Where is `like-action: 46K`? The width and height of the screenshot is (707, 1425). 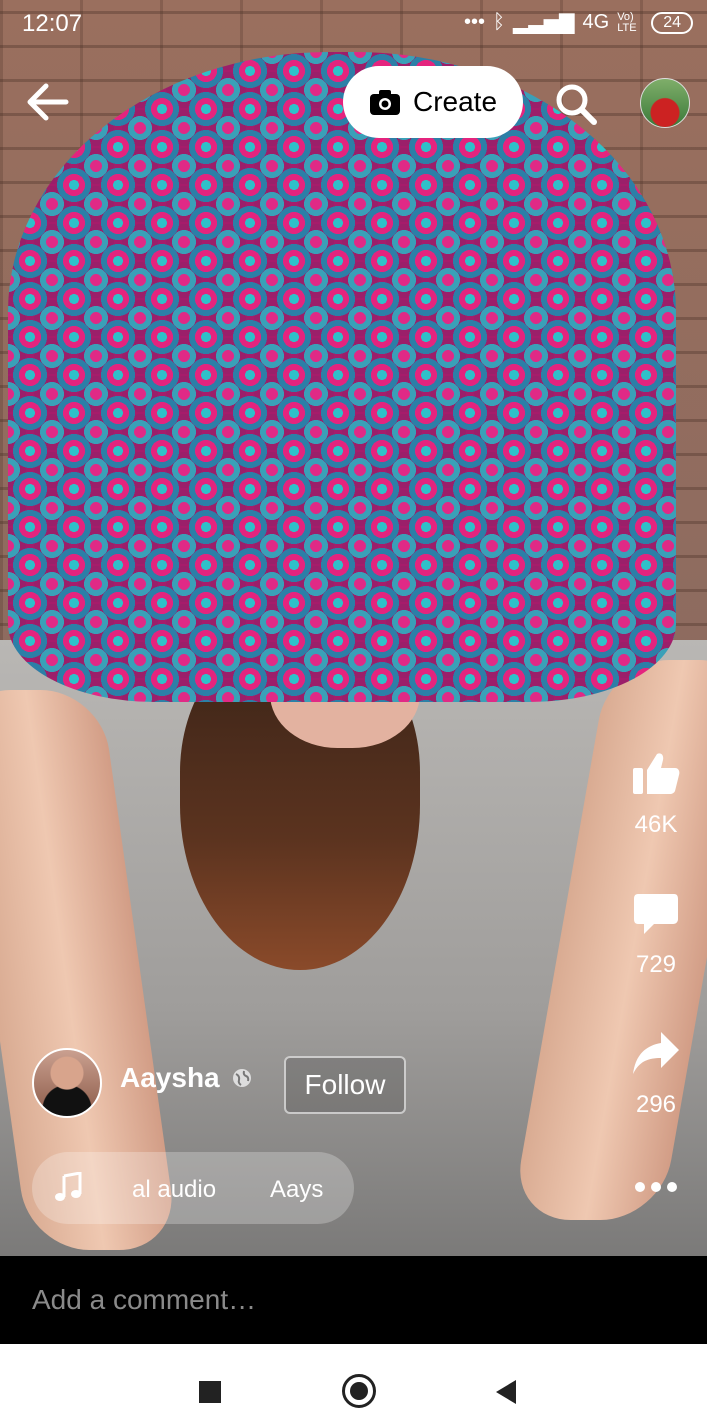
like-action: 46K is located at coordinates (656, 793).